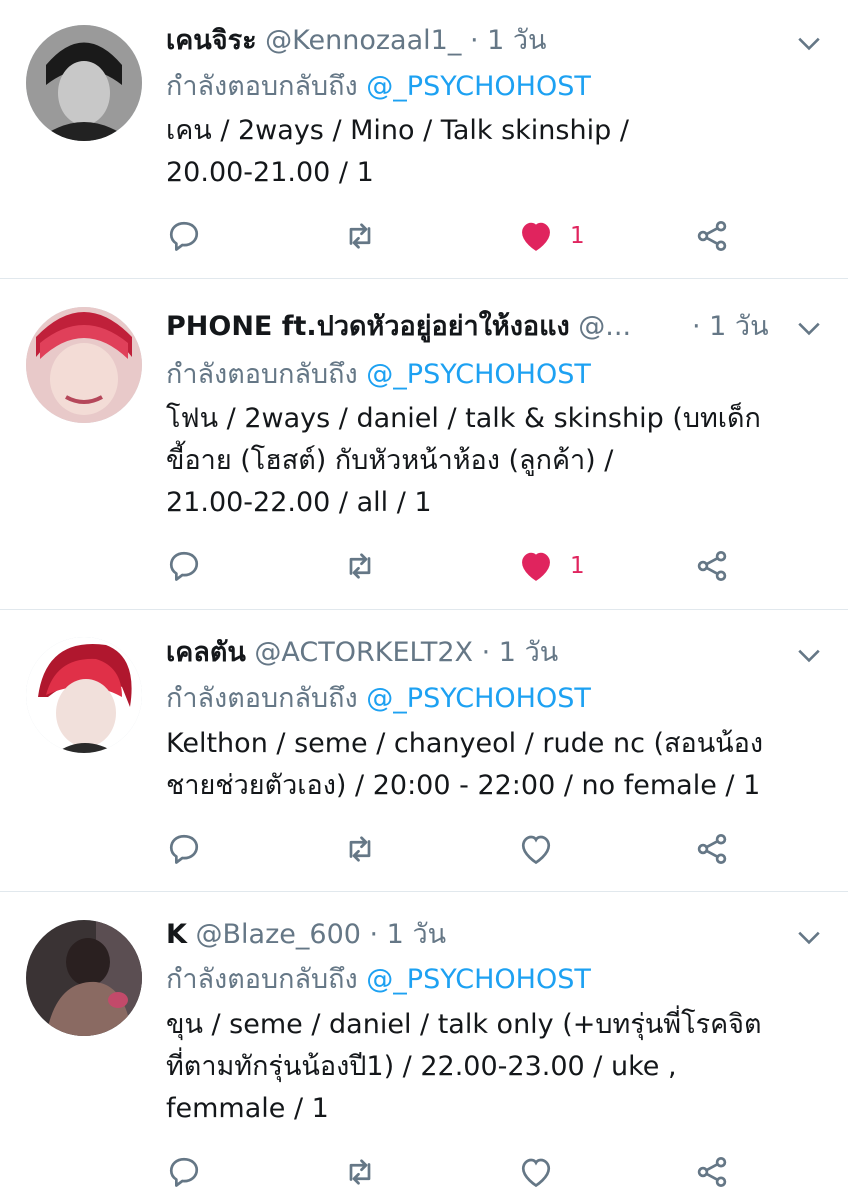 Image resolution: width=848 pixels, height=1200 pixels. Describe the element at coordinates (176, 934) in the screenshot. I see `display-name: K` at that location.